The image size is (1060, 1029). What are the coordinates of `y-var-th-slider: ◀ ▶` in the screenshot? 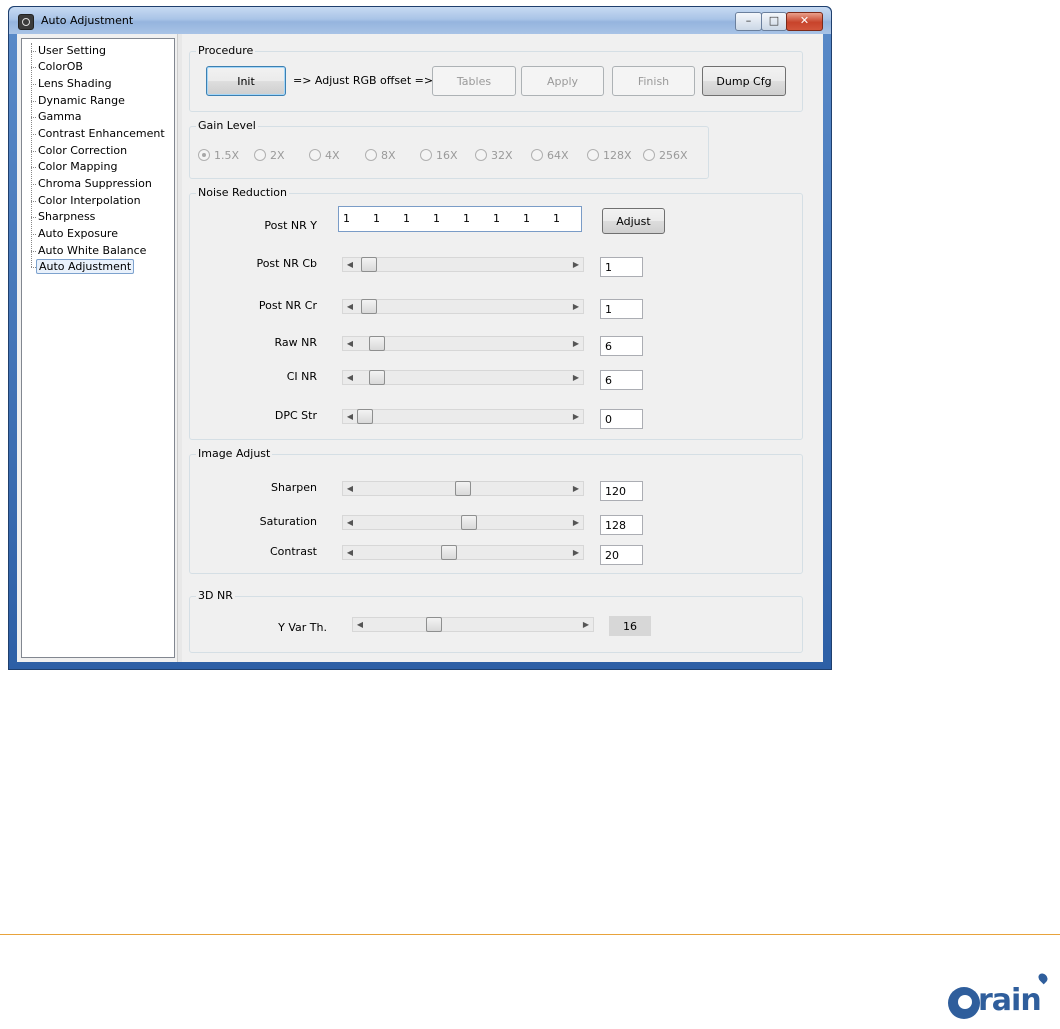 It's located at (473, 624).